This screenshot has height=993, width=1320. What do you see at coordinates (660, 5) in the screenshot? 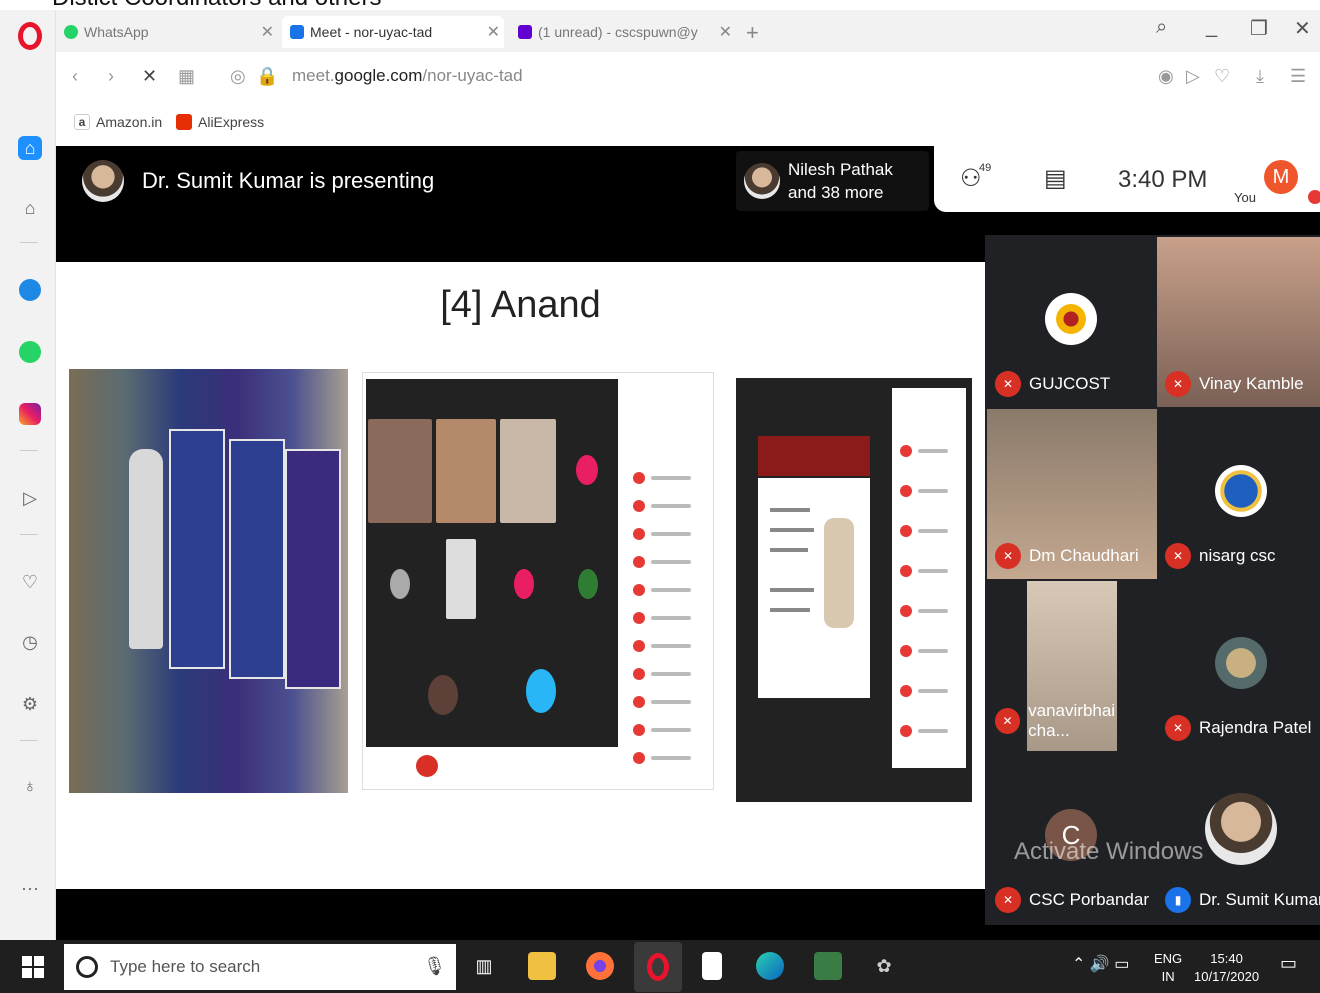
I see `top-caption: Distict Coordinators and others` at bounding box center [660, 5].